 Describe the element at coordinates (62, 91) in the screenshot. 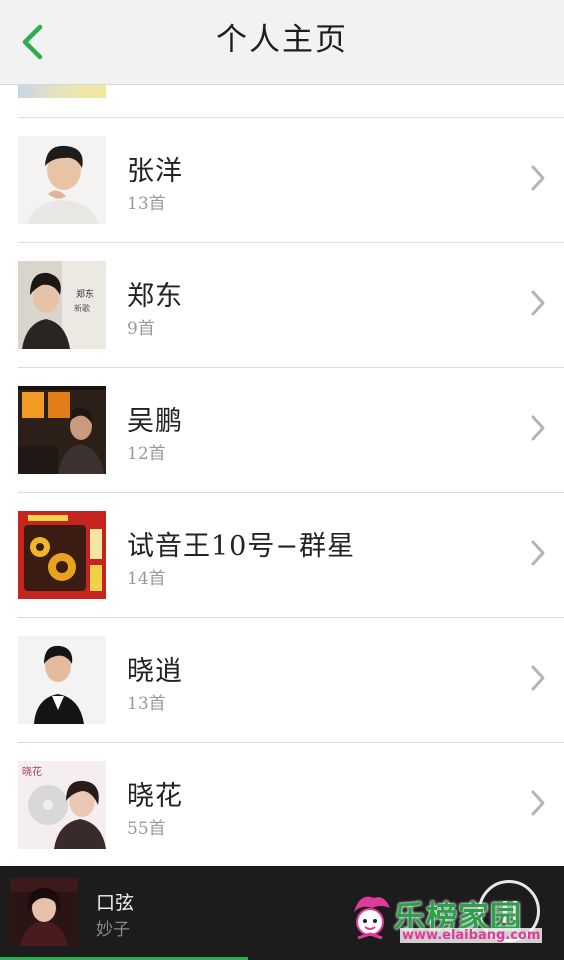

I see `partial-album-thumbnail` at that location.